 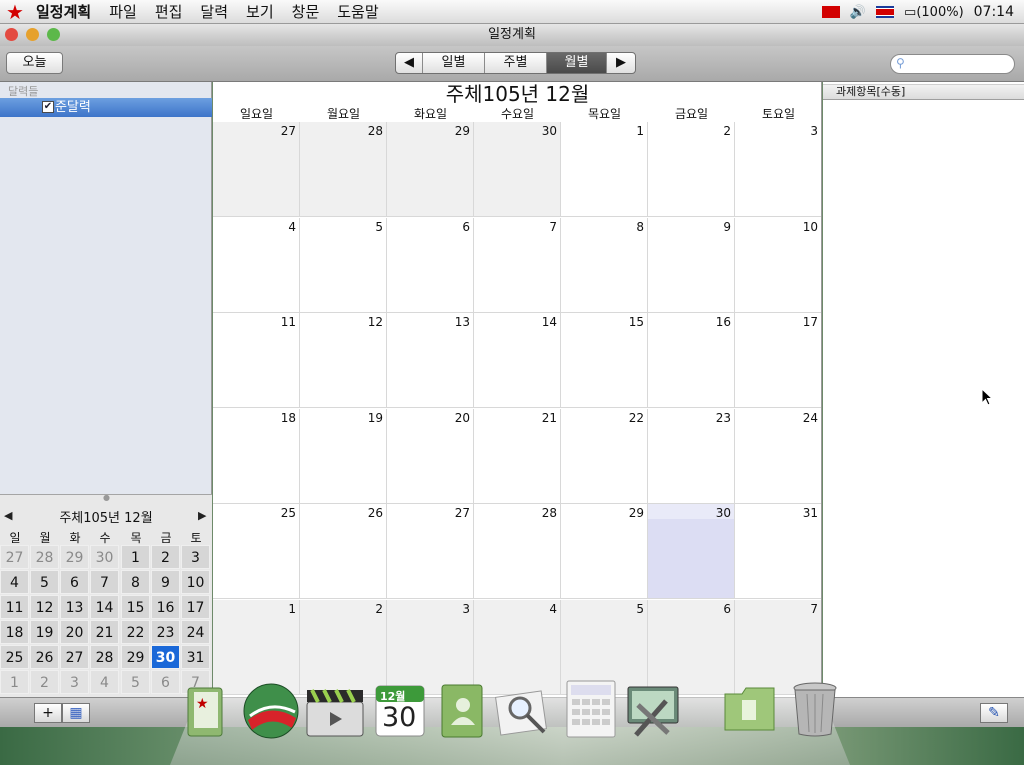 I want to click on mini-calendar-day: 22, so click(x=135, y=632).